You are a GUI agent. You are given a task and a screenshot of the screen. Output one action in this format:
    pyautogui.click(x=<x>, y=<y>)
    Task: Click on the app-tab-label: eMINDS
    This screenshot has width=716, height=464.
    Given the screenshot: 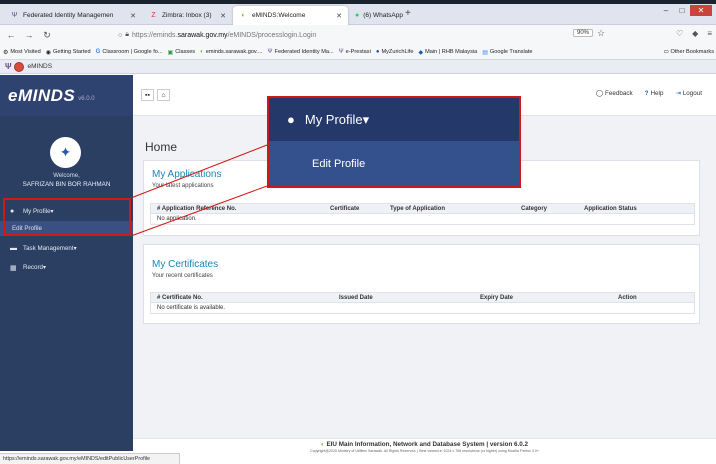 What is the action you would take?
    pyautogui.click(x=39, y=66)
    